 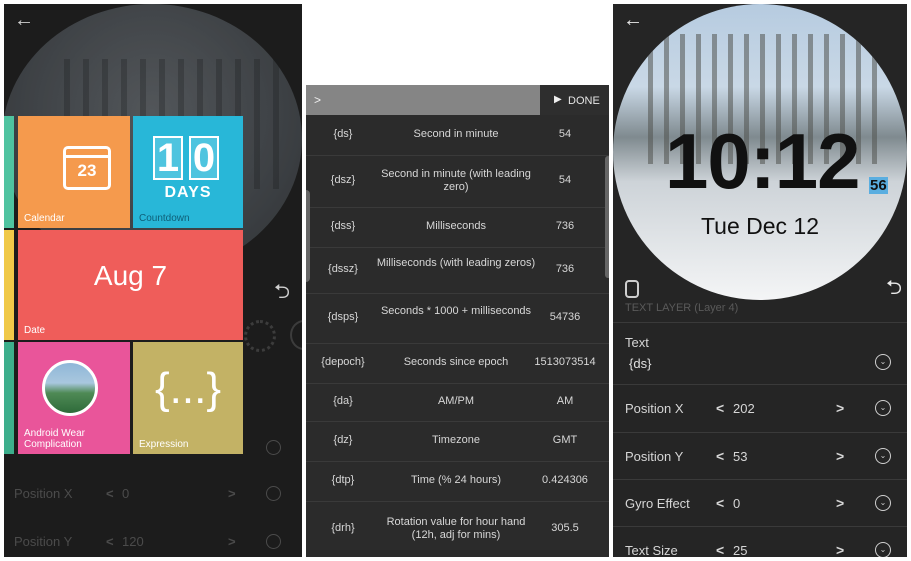 What do you see at coordinates (640, 363) in the screenshot?
I see `text-value: {ds}` at bounding box center [640, 363].